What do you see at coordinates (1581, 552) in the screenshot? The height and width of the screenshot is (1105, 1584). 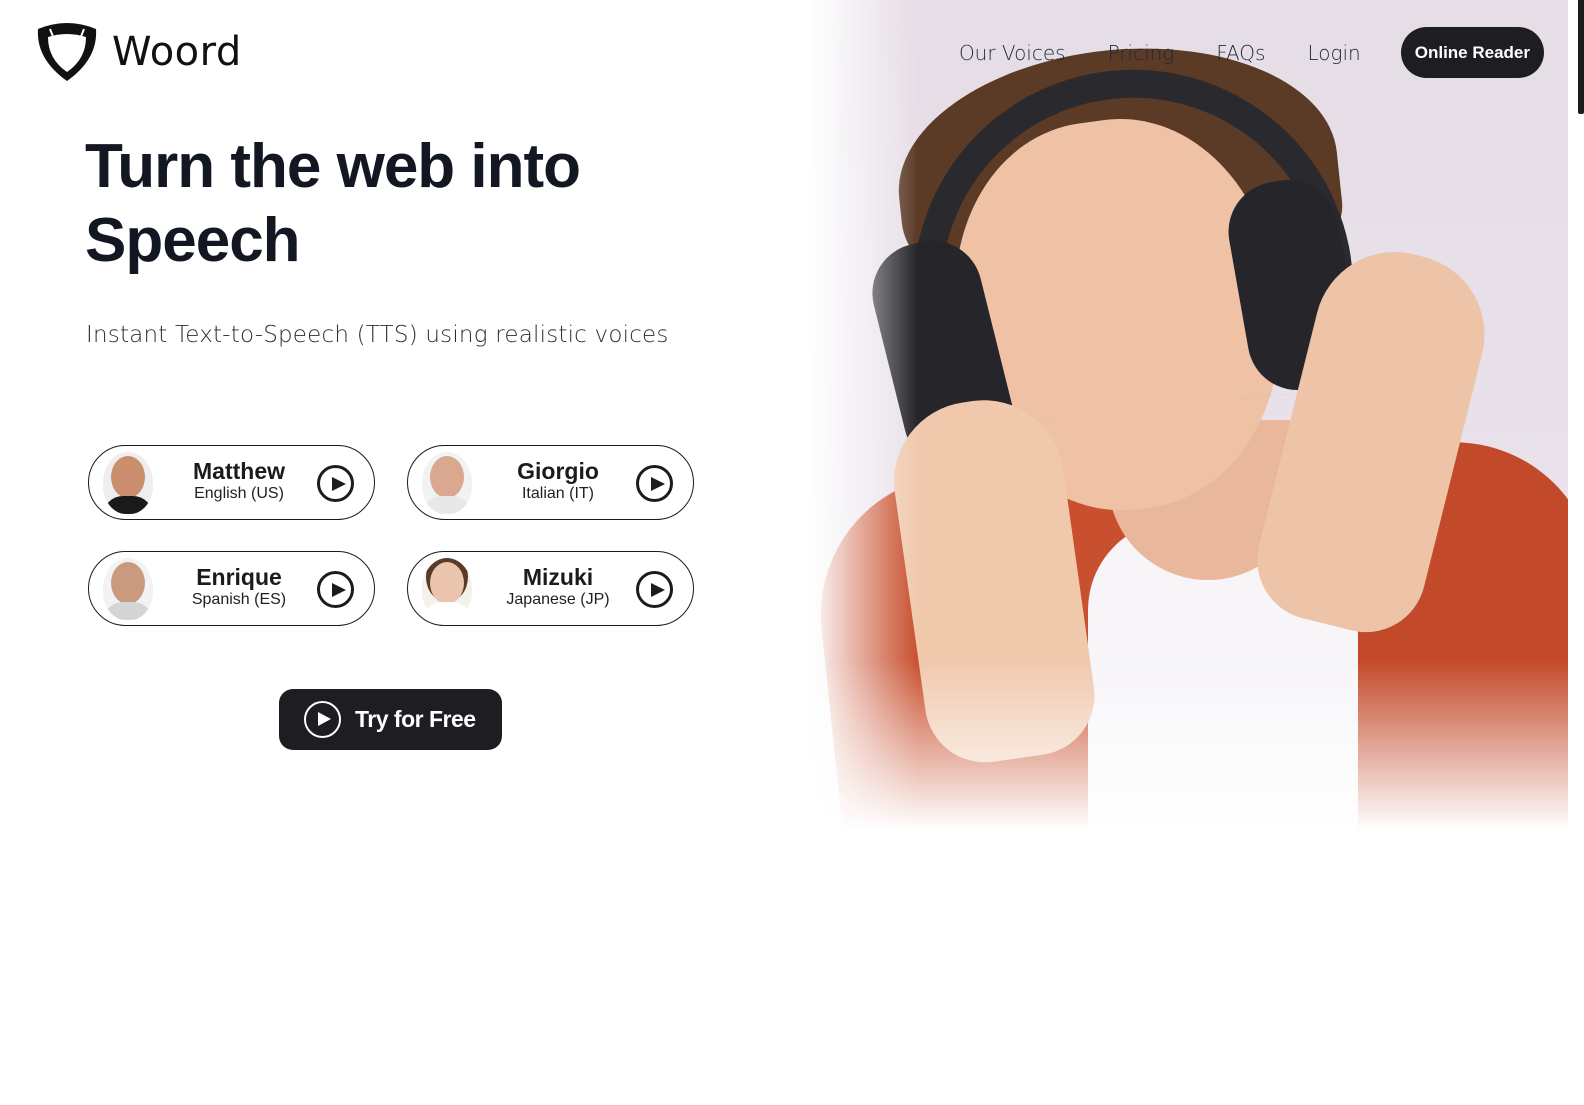 I see `page-scrollbar` at bounding box center [1581, 552].